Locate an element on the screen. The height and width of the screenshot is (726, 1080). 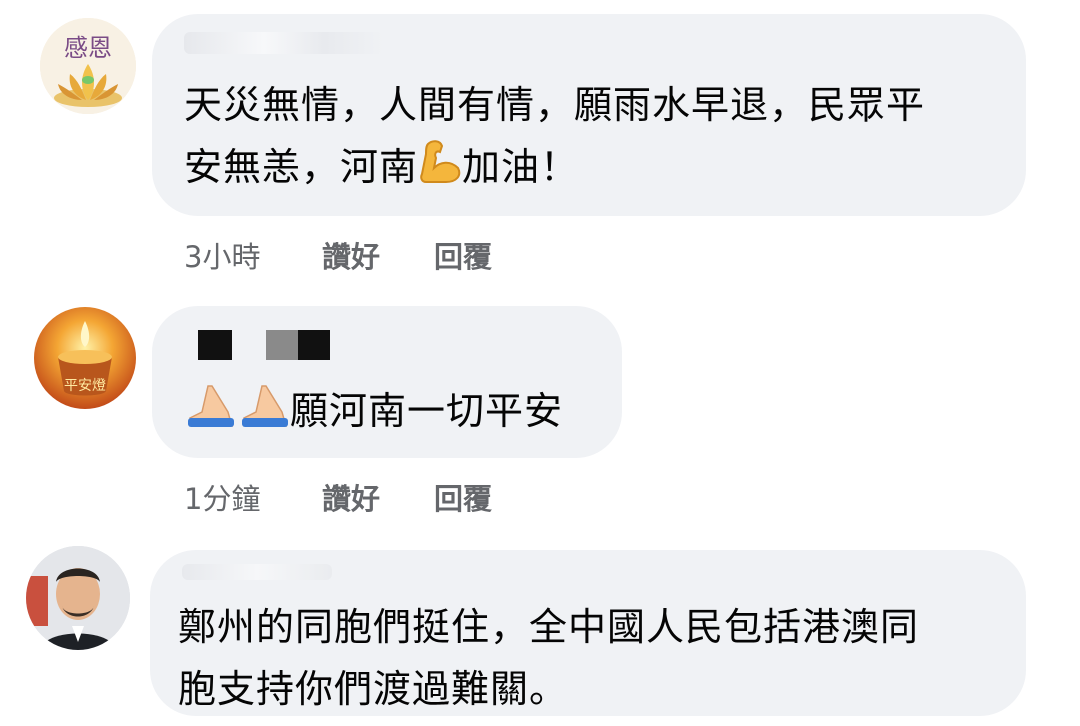
comment-text: 天災無情，人間有情，願雨水早退，民眾平 安無恙，河南 加油！ is located at coordinates (599, 138).